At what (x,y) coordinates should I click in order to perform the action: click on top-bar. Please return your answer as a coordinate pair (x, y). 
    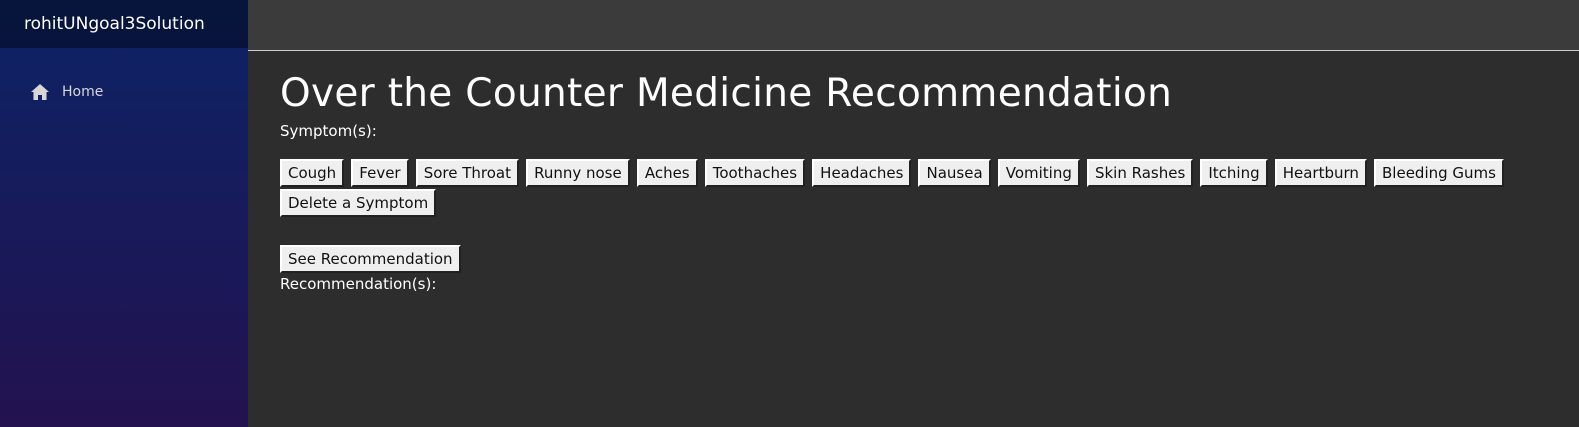
    Looking at the image, I should click on (913, 25).